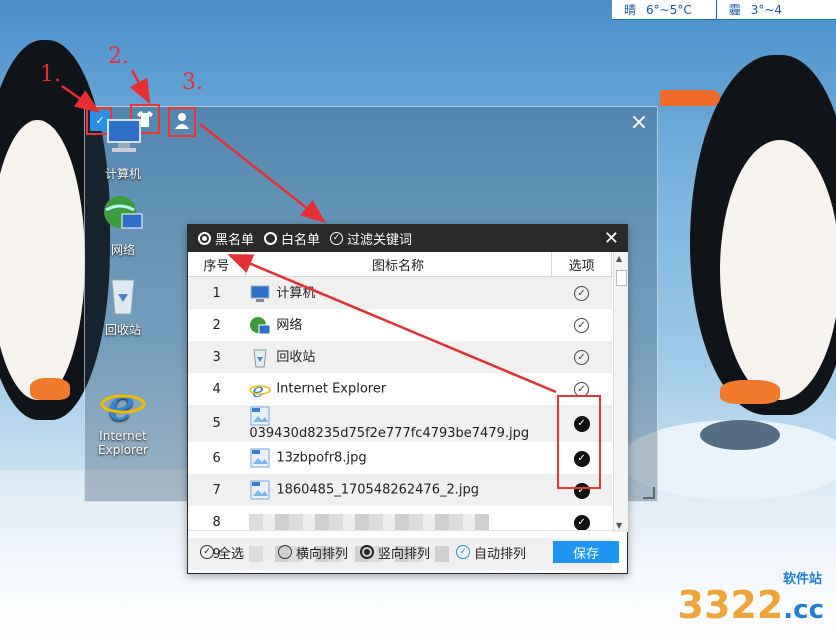 The width and height of the screenshot is (836, 635). I want to click on watermark-logo: 3322.cc, so click(751, 605).